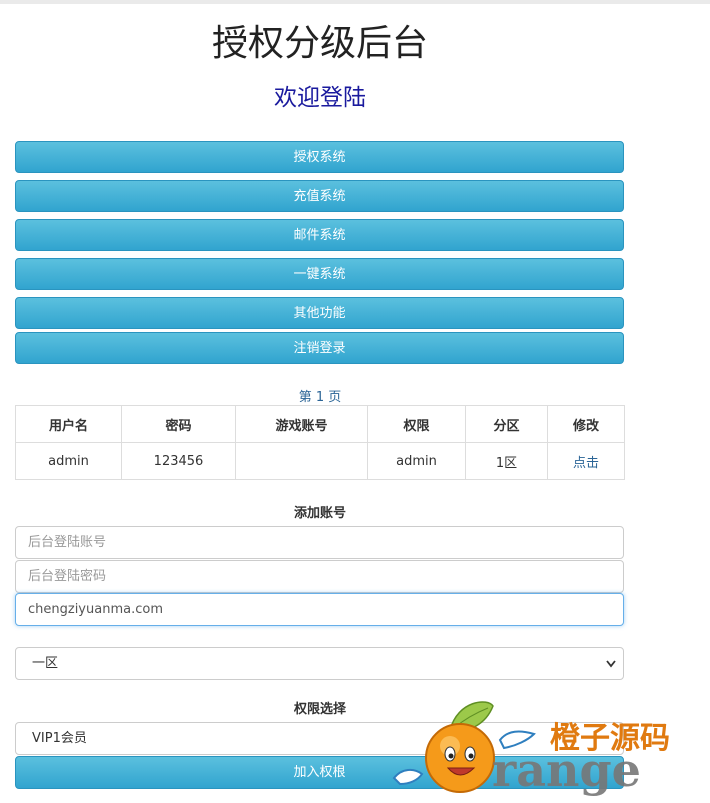 Image resolution: width=710 pixels, height=803 pixels. Describe the element at coordinates (319, 157) in the screenshot. I see `menu-button-auth-system: 授权系统` at that location.